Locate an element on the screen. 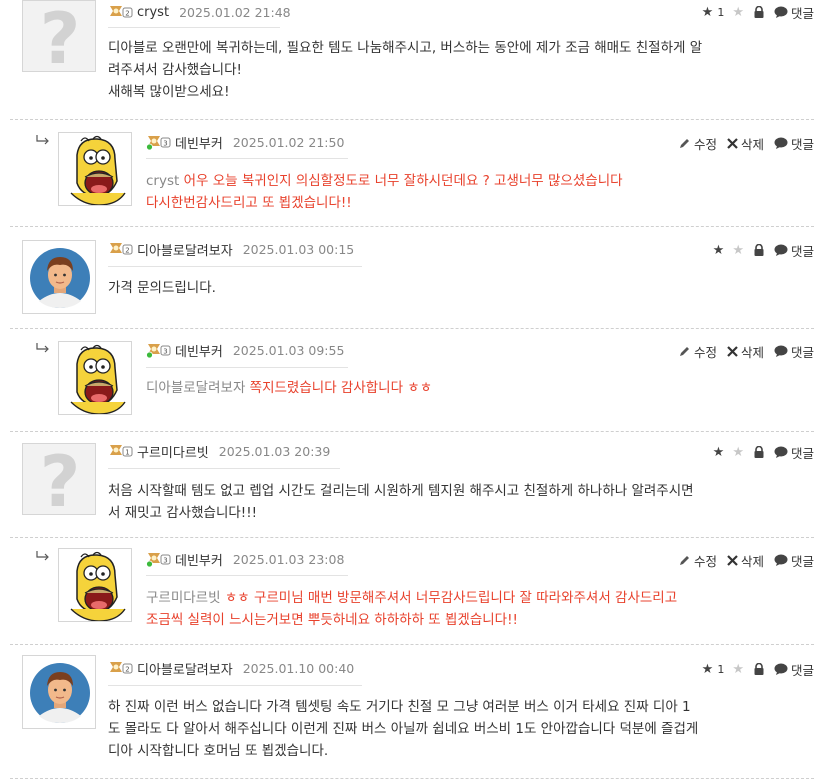  comment-header: 3 데빈부커 2025.01.02 21:50 is located at coordinates (245, 142).